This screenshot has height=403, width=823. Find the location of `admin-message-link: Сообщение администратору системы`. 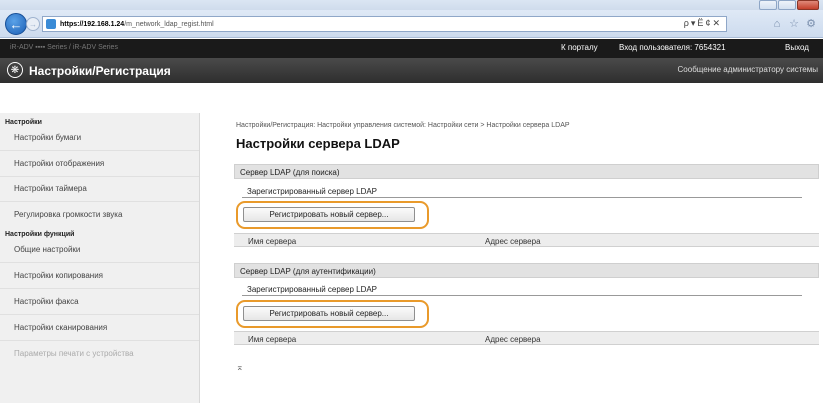

admin-message-link: Сообщение администратору системы is located at coordinates (748, 69).